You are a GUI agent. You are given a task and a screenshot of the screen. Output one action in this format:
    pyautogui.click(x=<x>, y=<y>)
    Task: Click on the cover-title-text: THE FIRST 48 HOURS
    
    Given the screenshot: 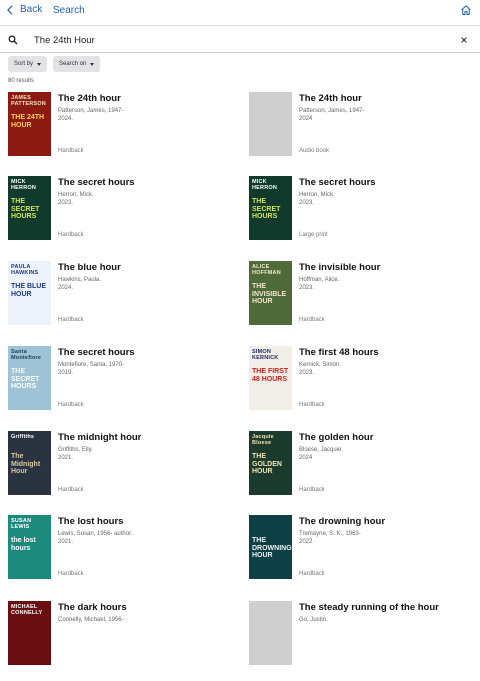 What is the action you would take?
    pyautogui.click(x=270, y=375)
    